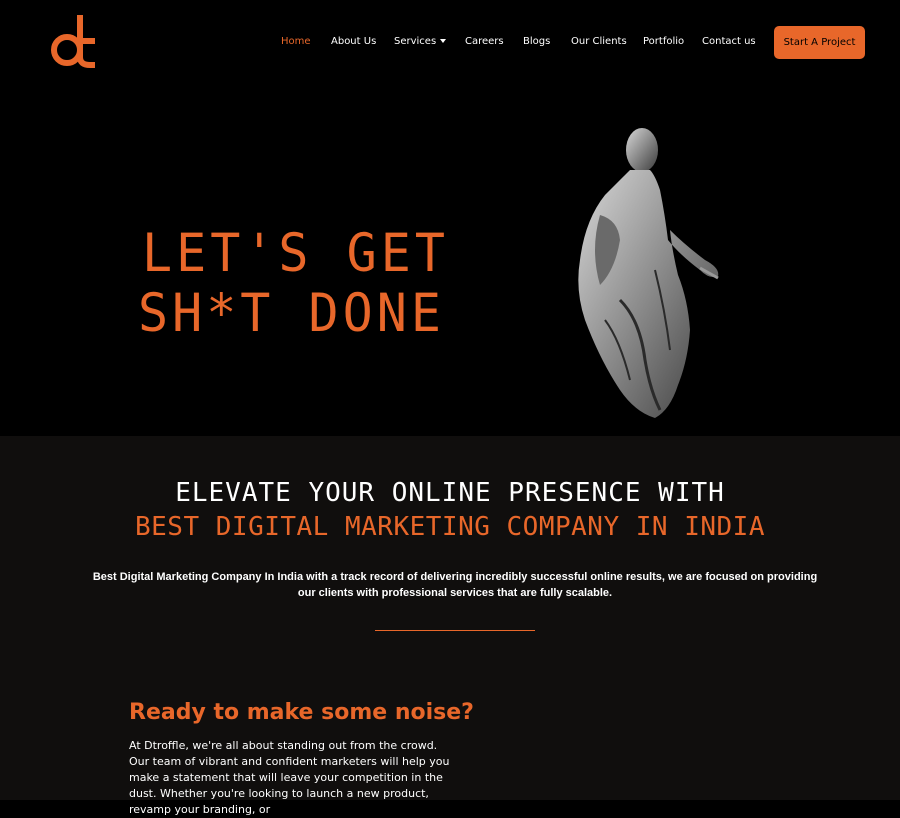  What do you see at coordinates (599, 42) in the screenshot?
I see `nav-our-clients: Our Clients` at bounding box center [599, 42].